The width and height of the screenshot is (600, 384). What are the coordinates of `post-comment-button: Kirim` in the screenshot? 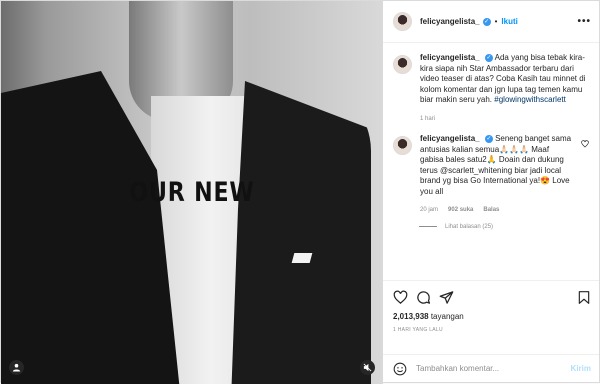 It's located at (581, 368).